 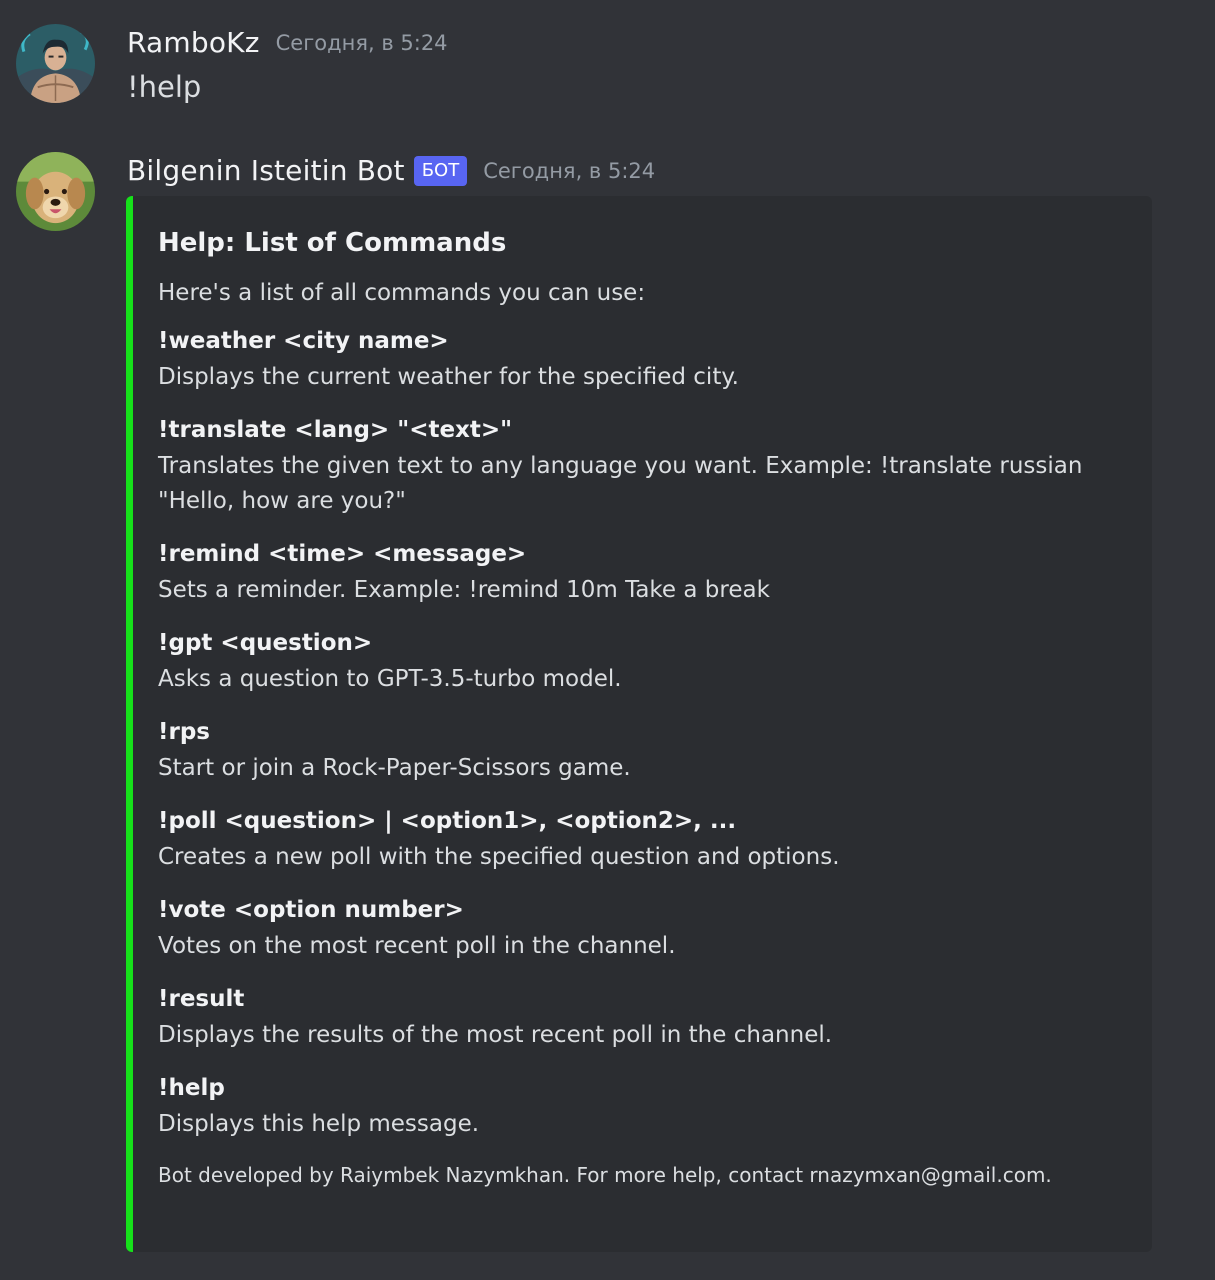 What do you see at coordinates (201, 999) in the screenshot?
I see `field-name: !result` at bounding box center [201, 999].